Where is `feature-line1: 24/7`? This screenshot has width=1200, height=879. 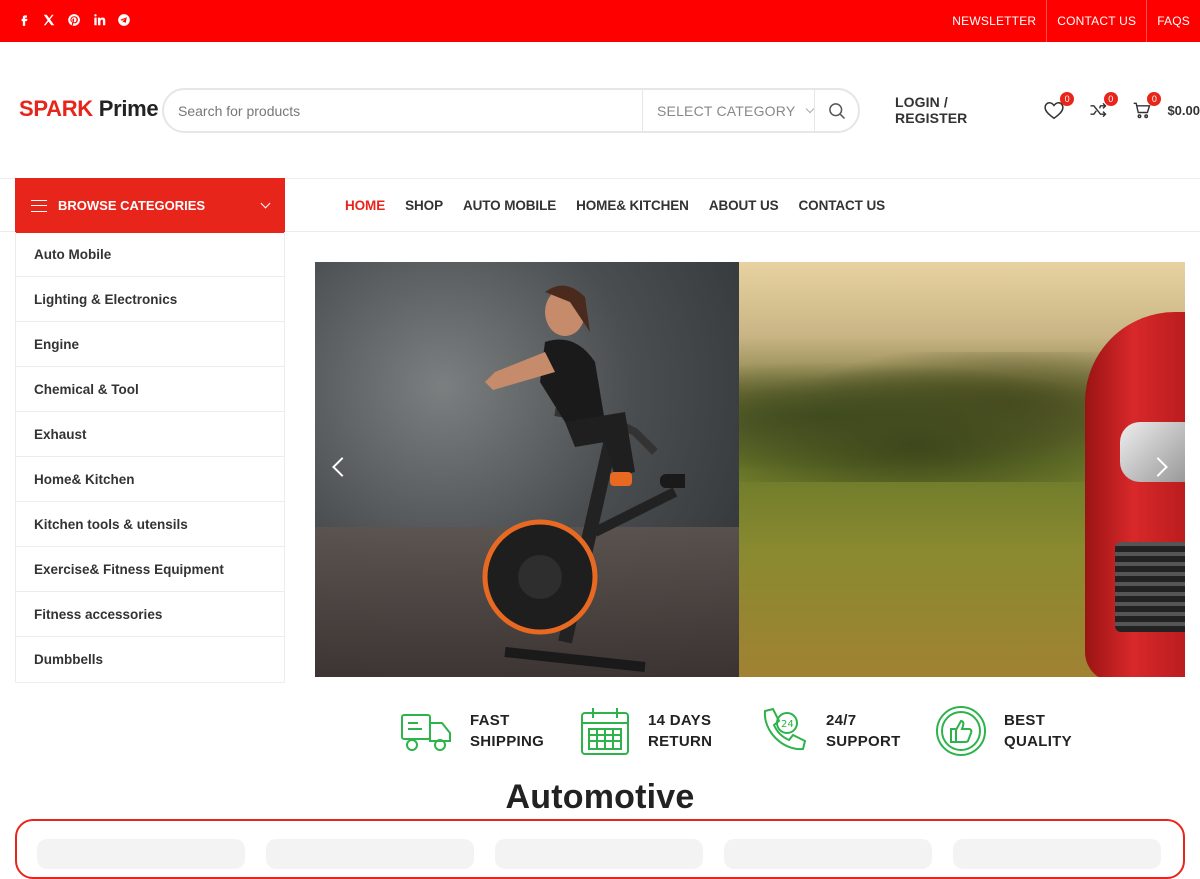 feature-line1: 24/7 is located at coordinates (841, 720).